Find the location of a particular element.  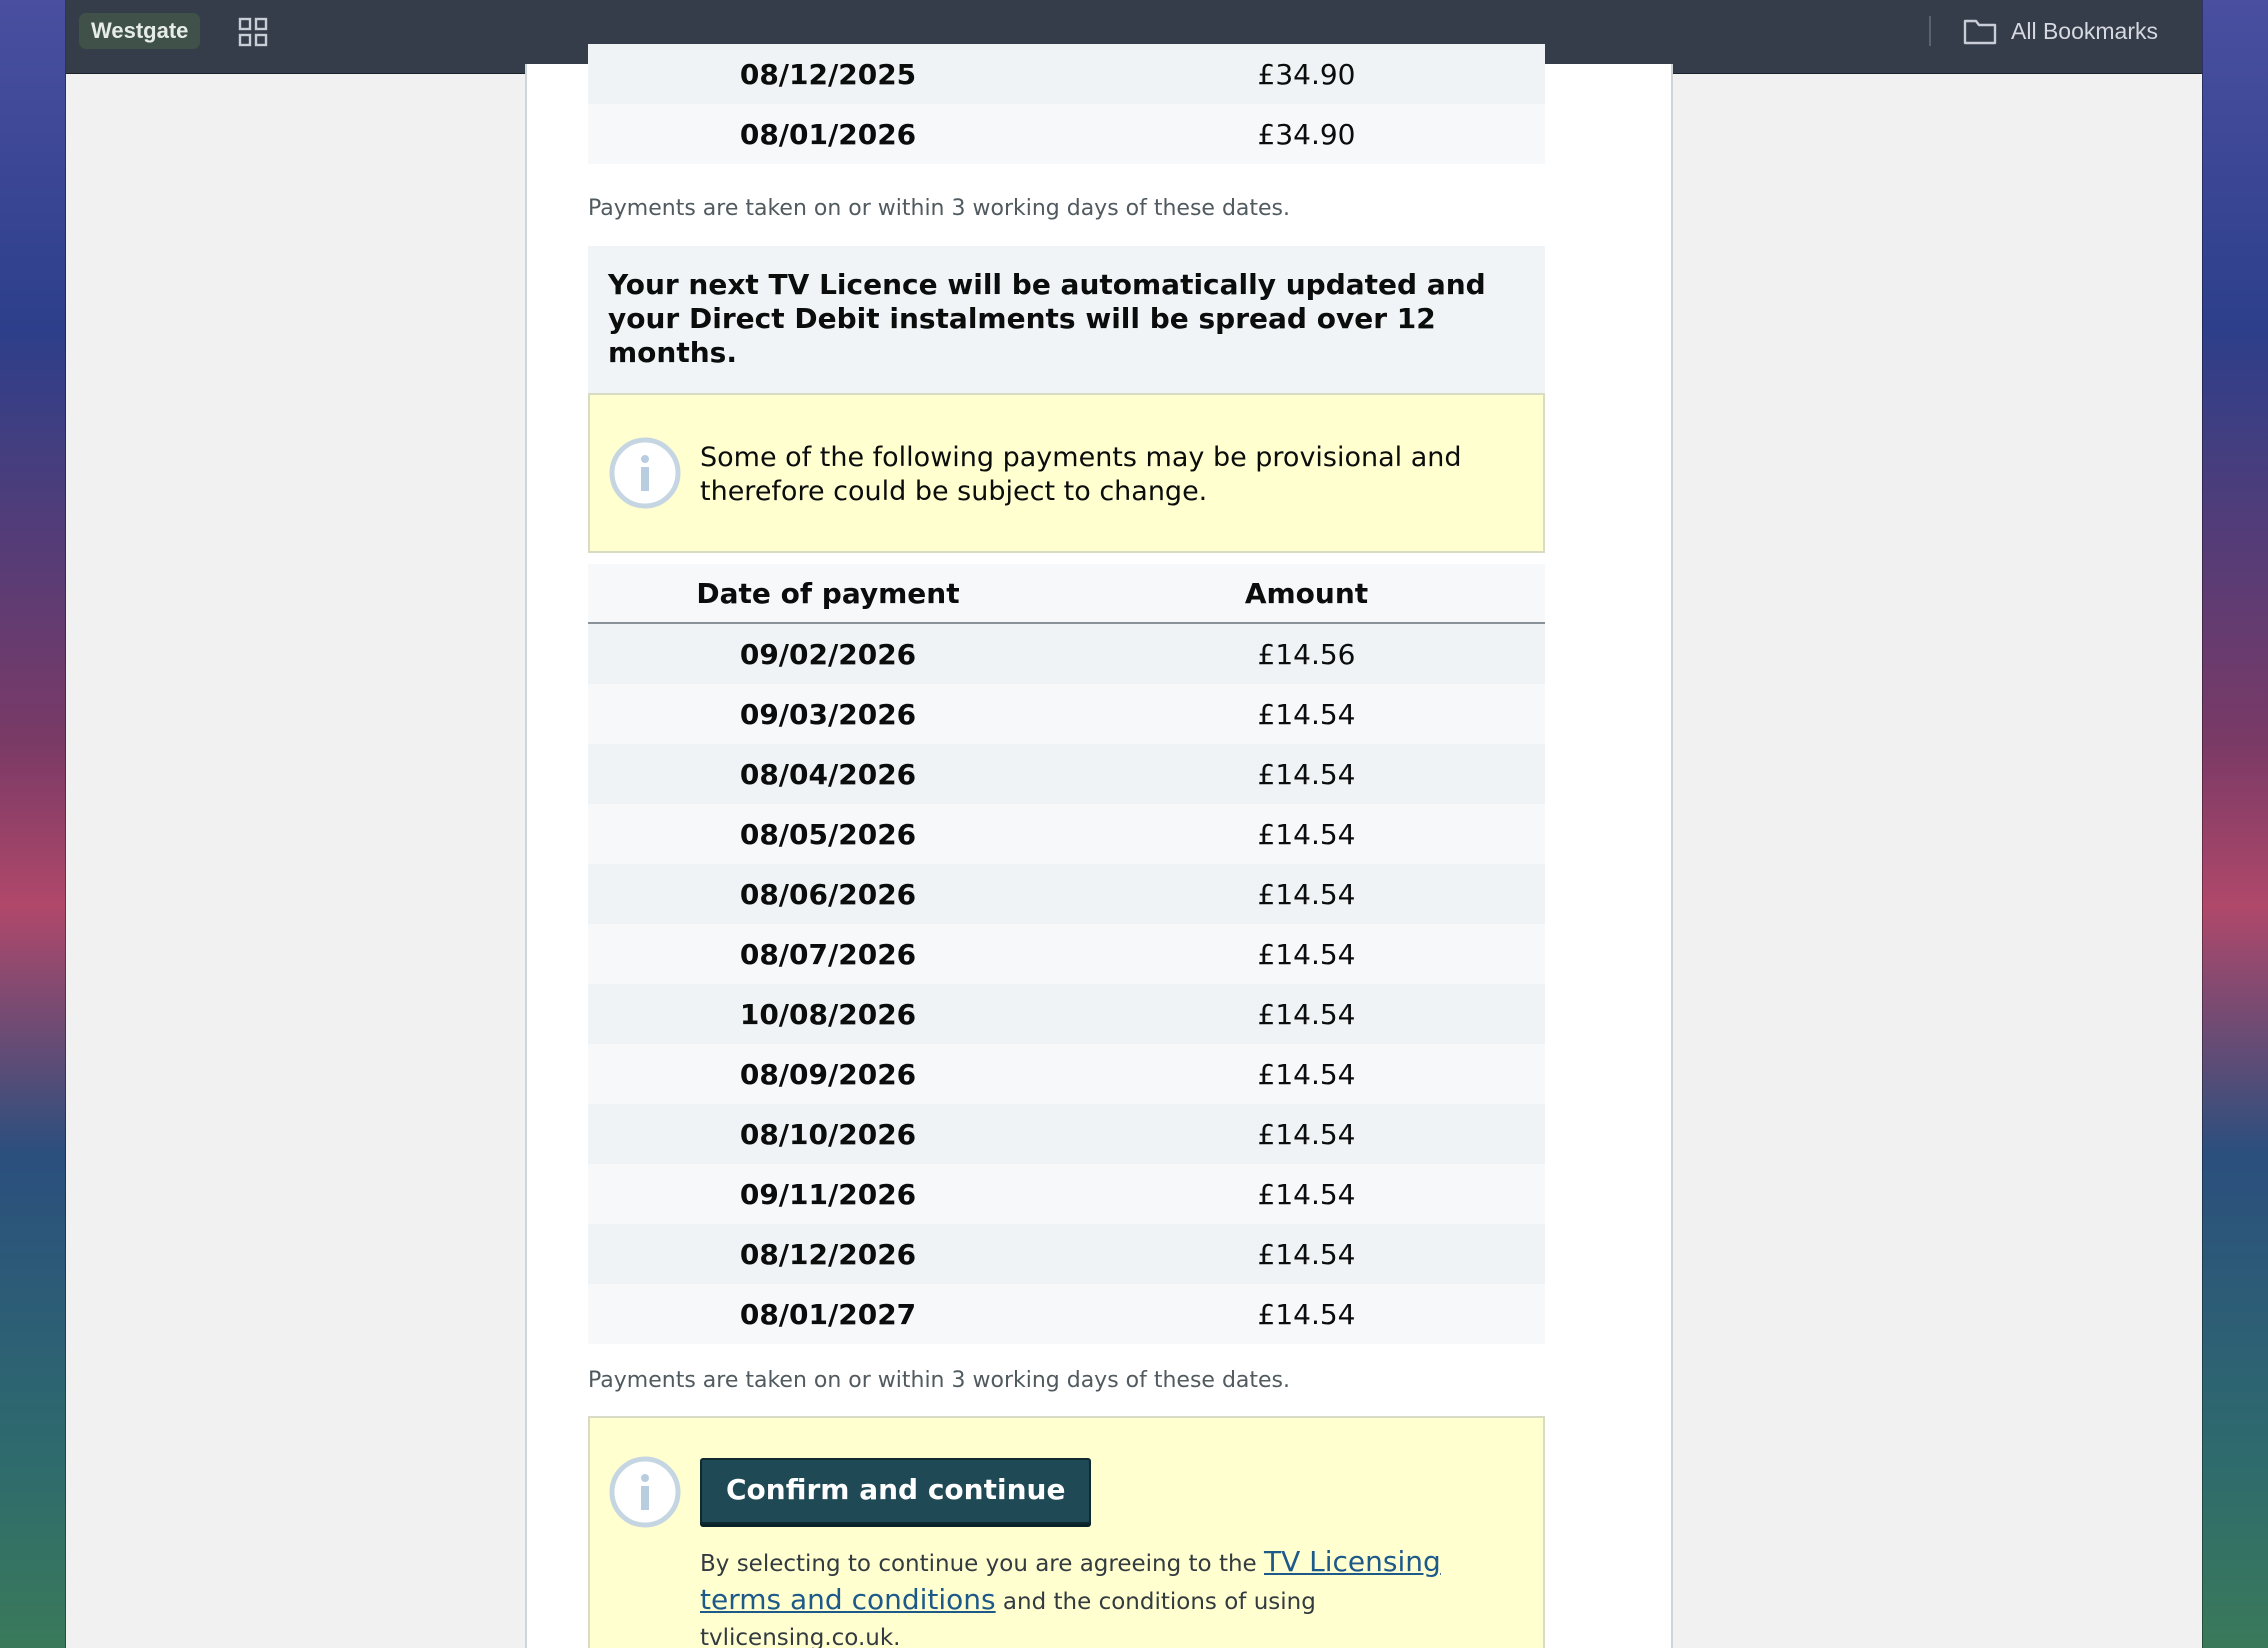

first-payment-table: 08/12/2025 £34.90 08/01/2026 £34.90 is located at coordinates (1066, 104).